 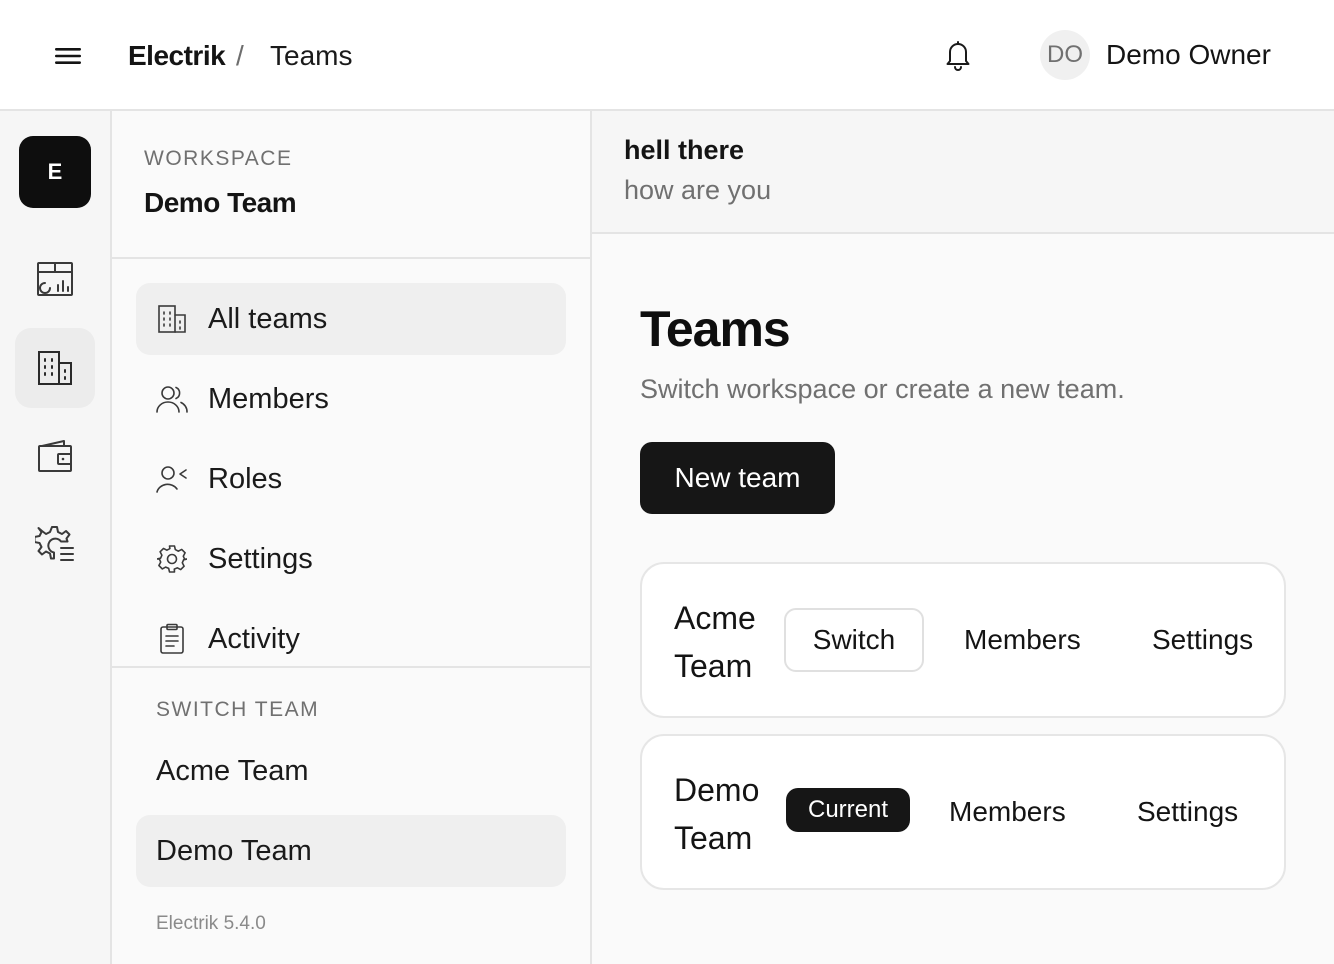 I want to click on sidebar-item-members: Members, so click(x=351, y=399).